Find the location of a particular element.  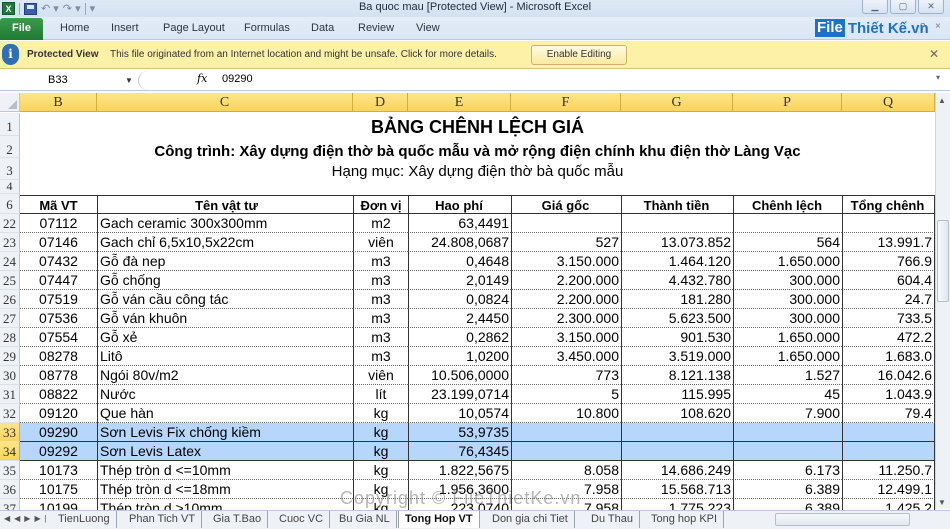

cell-tong-chenh: 79.4 is located at coordinates (888, 413).